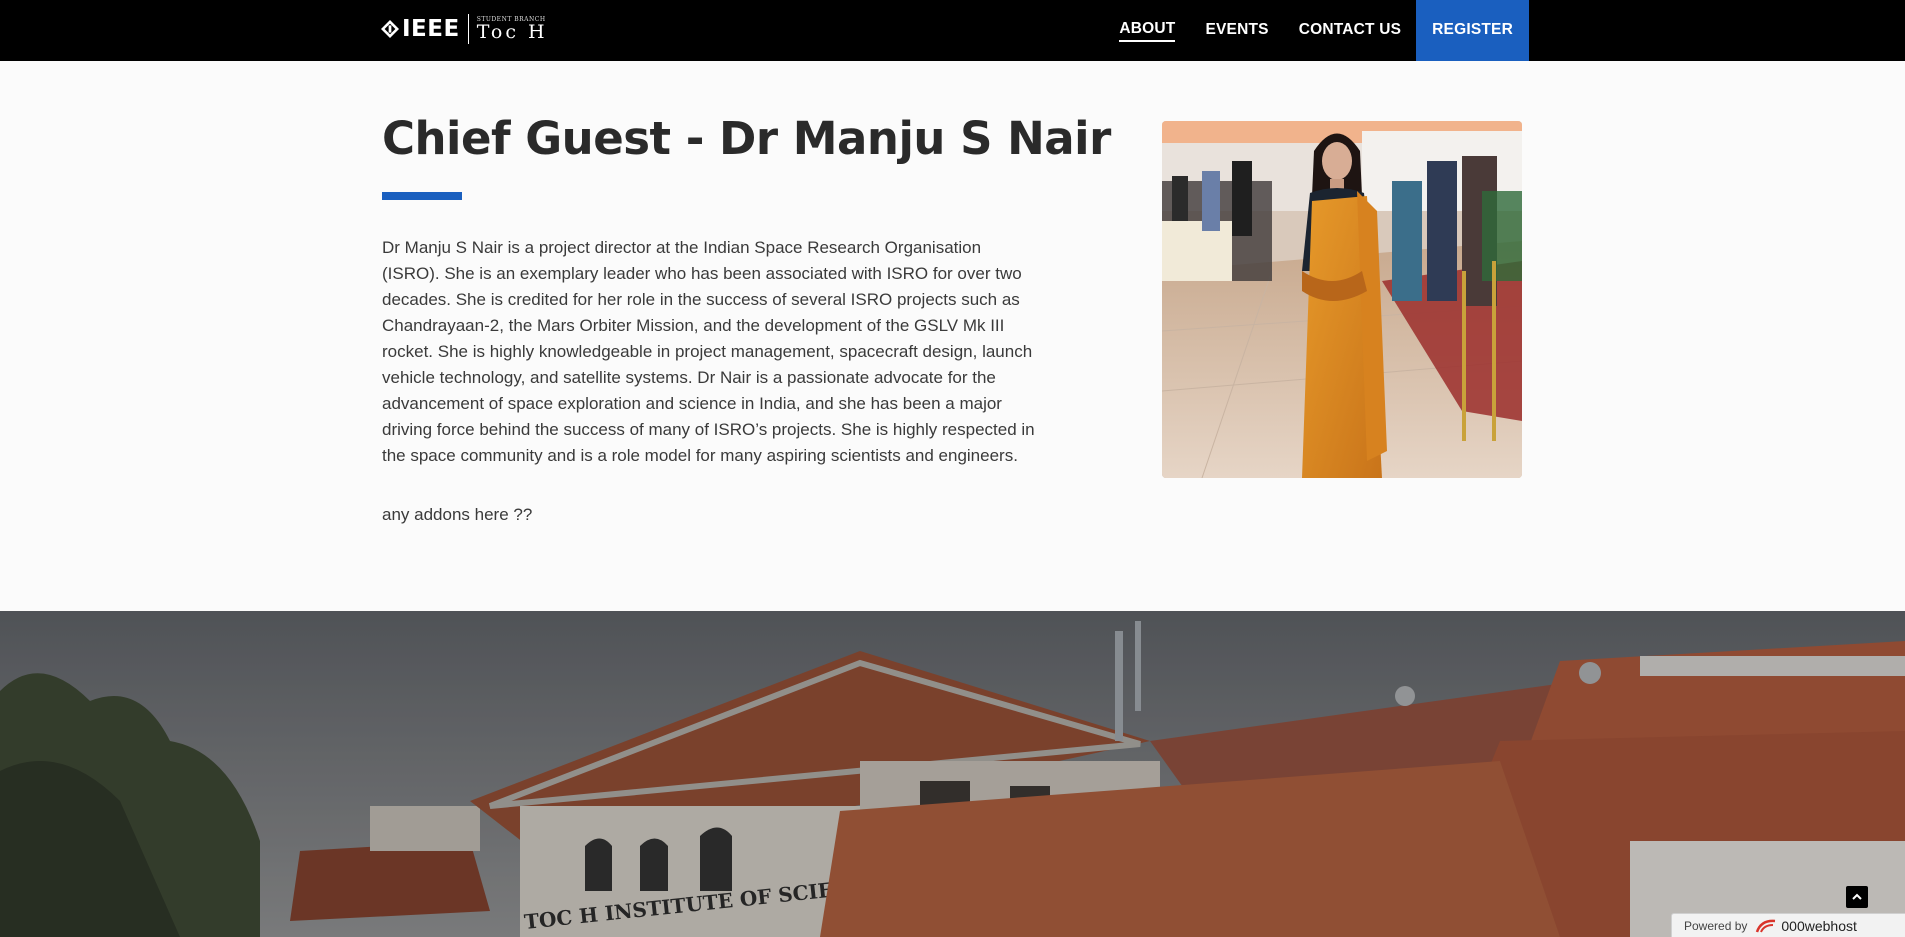  I want to click on title-underline, so click(422, 196).